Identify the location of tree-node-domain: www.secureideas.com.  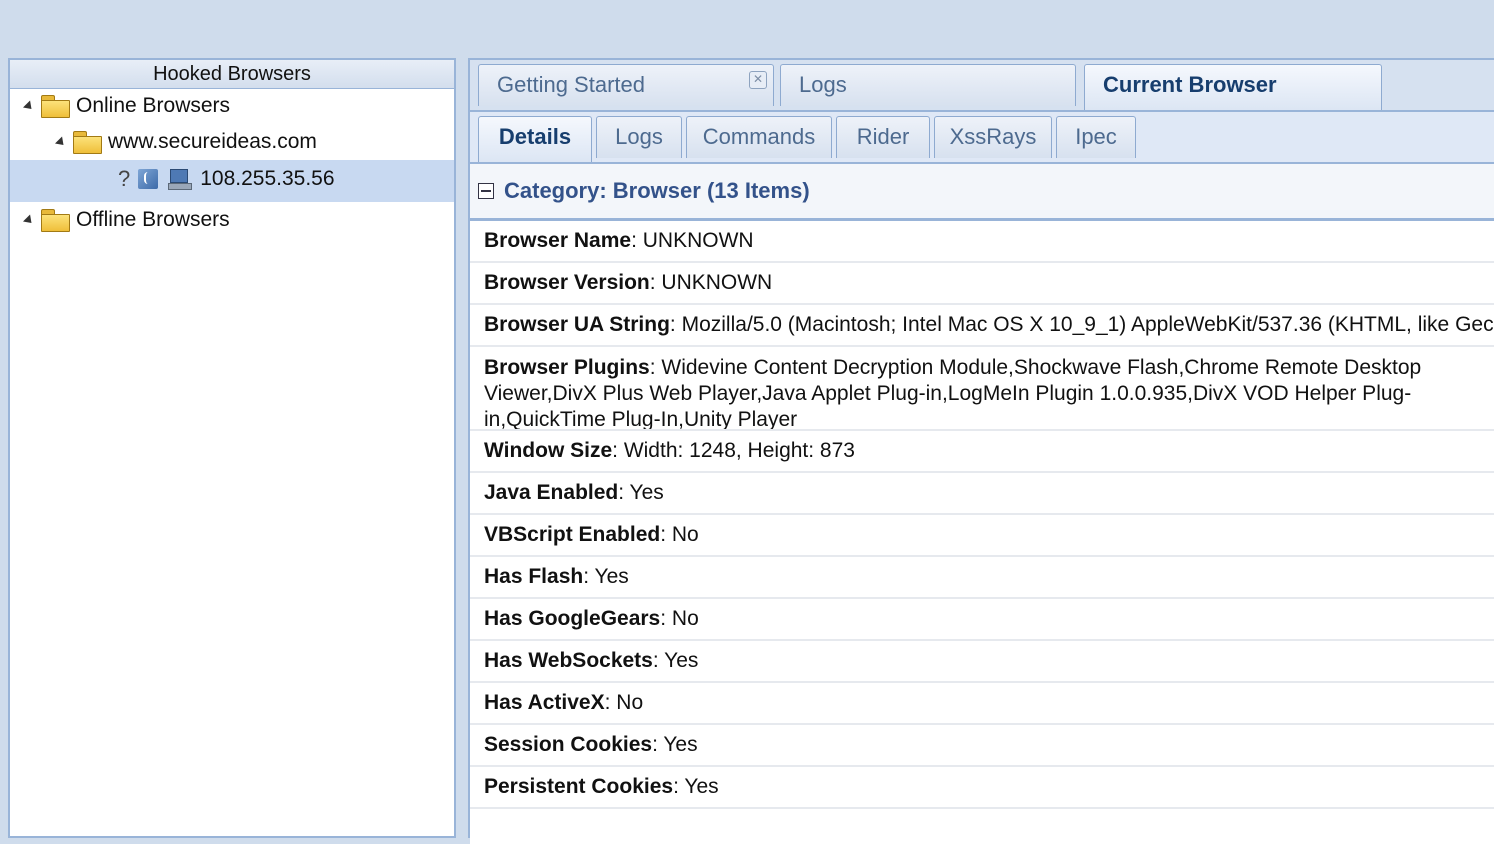
(185, 142).